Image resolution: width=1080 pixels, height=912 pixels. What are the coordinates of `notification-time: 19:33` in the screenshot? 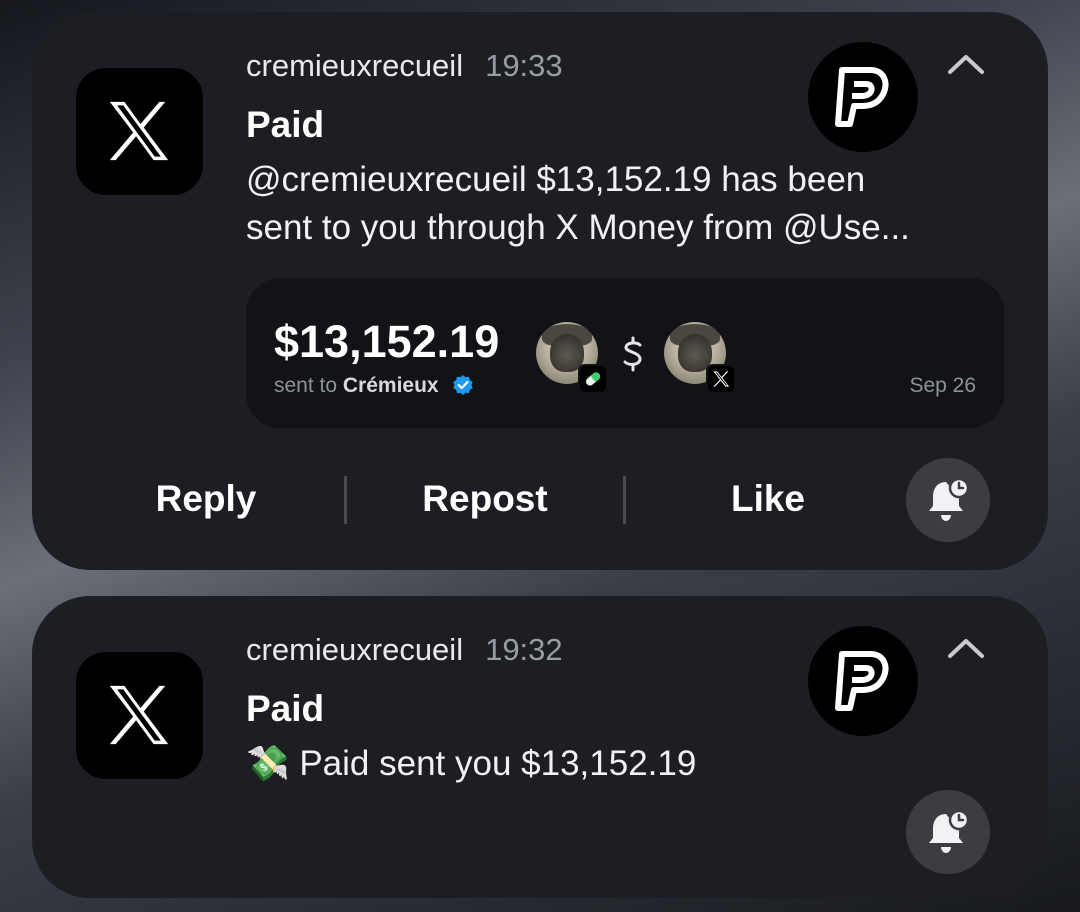 It's located at (524, 65).